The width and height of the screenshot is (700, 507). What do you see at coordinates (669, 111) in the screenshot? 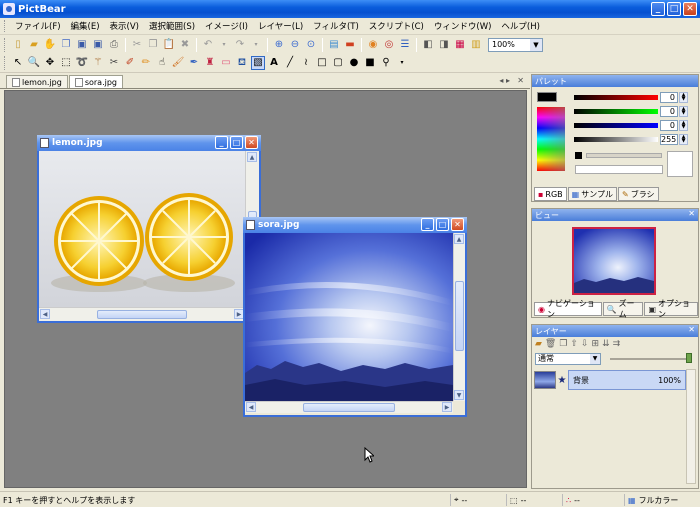
I see `green-value-input: 0` at bounding box center [669, 111].